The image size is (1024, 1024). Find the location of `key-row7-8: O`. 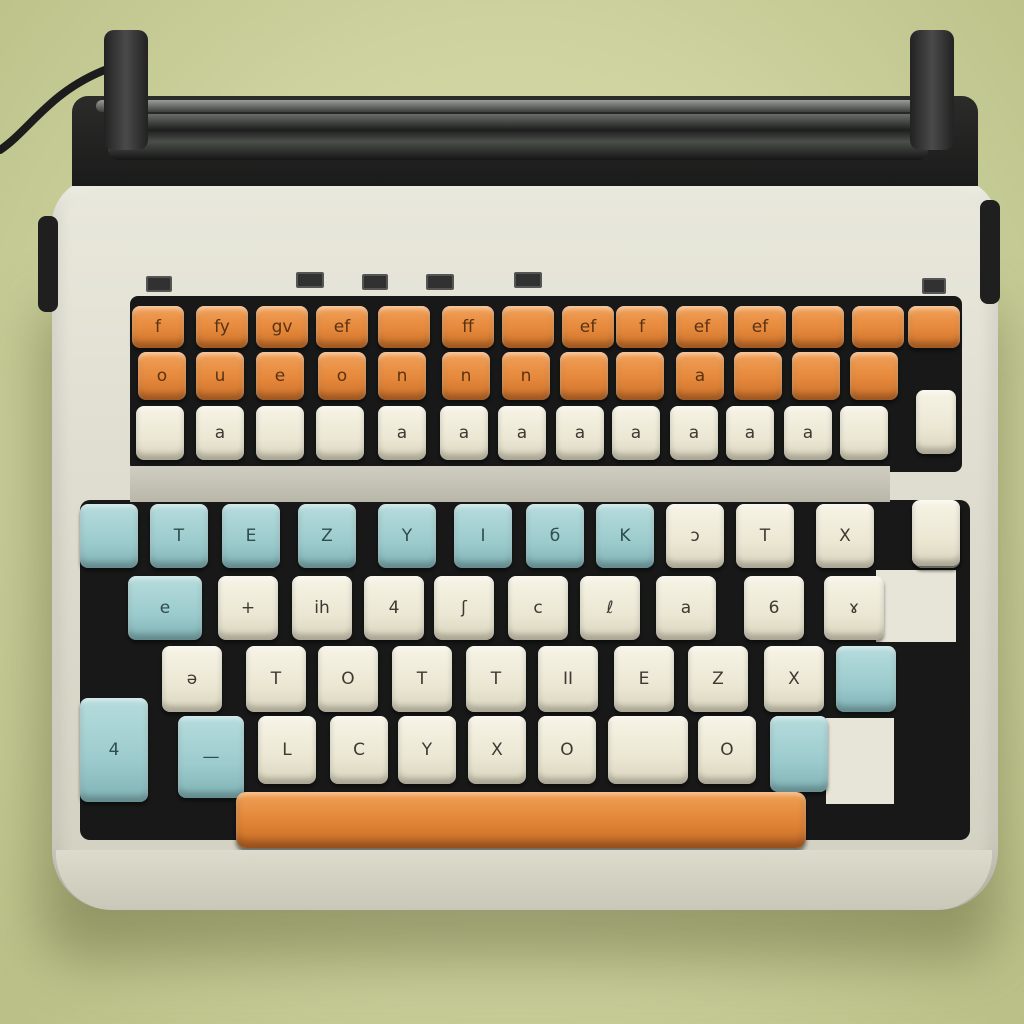

key-row7-8: O is located at coordinates (727, 750).